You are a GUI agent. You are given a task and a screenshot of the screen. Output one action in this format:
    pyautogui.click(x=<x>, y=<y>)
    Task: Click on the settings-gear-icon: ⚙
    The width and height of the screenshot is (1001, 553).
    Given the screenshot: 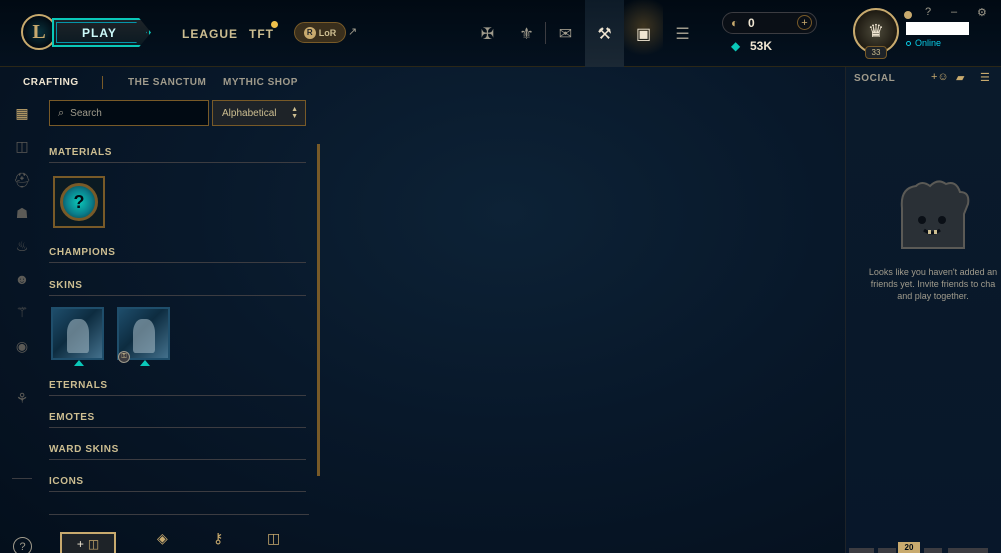 What is the action you would take?
    pyautogui.click(x=982, y=12)
    